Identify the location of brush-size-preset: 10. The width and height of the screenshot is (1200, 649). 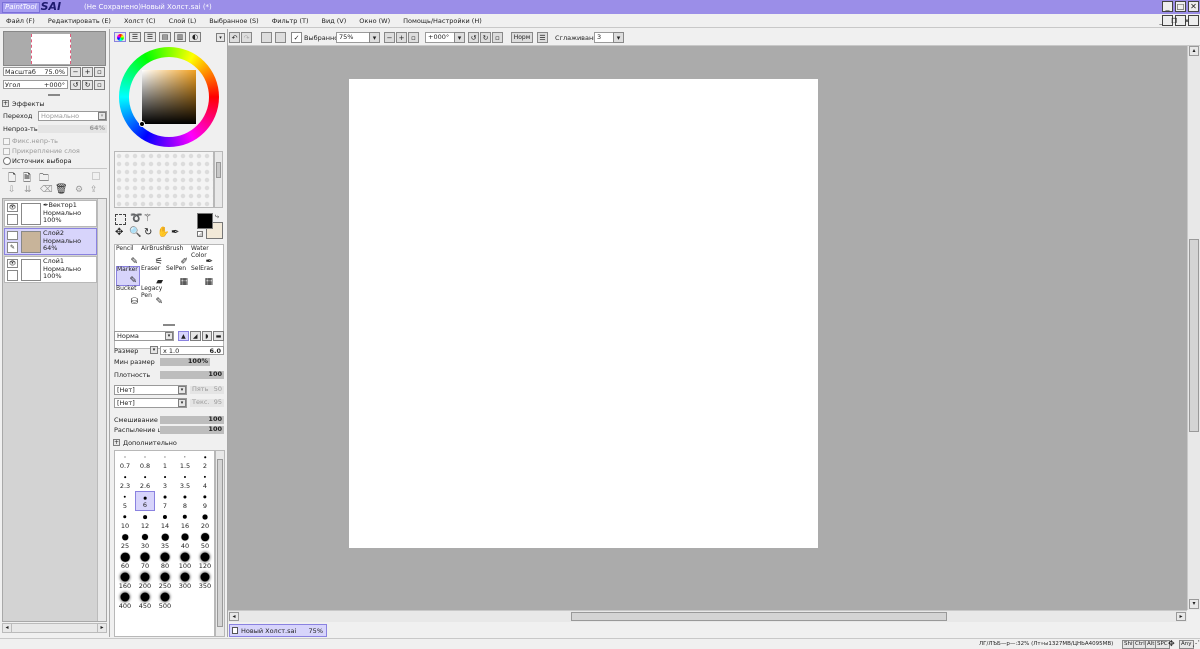
(125, 521).